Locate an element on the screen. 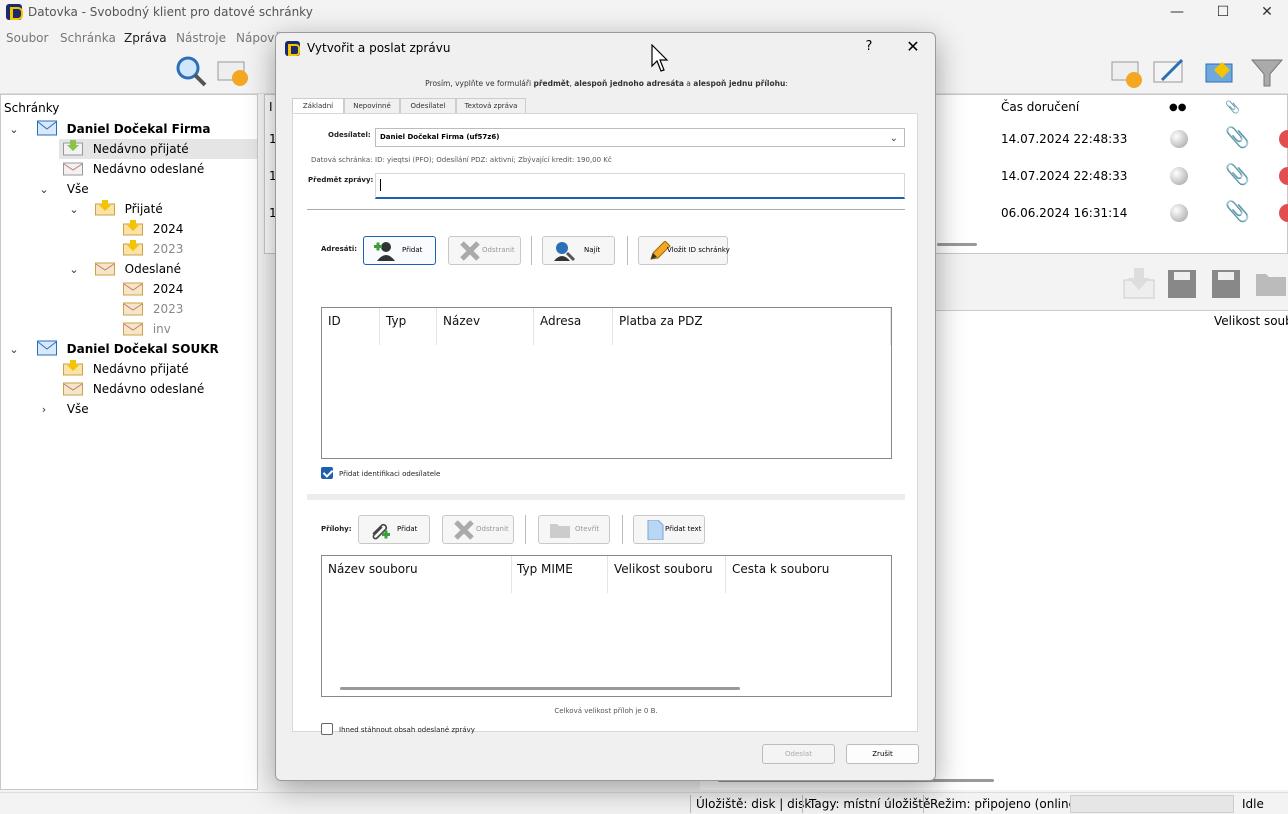  menu-nastroje: Nástroje is located at coordinates (201, 38).